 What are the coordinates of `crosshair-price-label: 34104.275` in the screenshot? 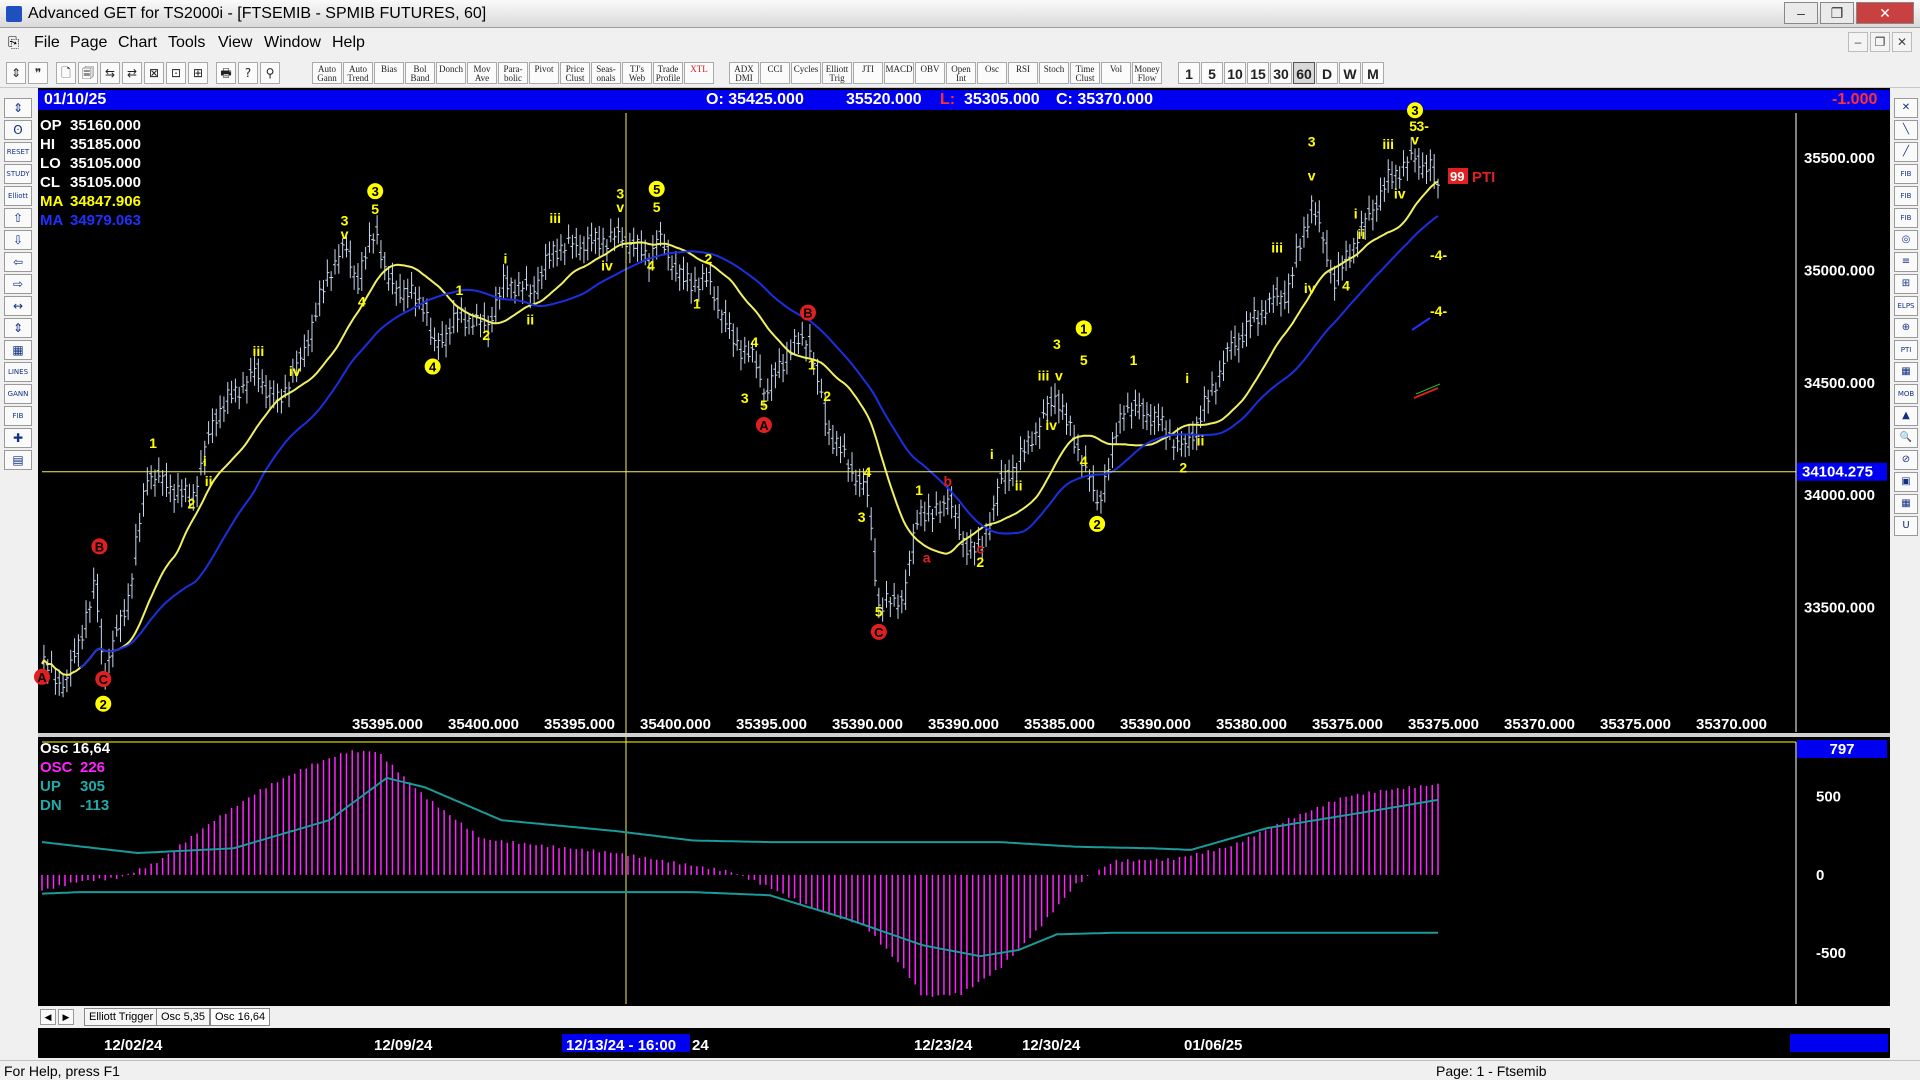 It's located at (1837, 472).